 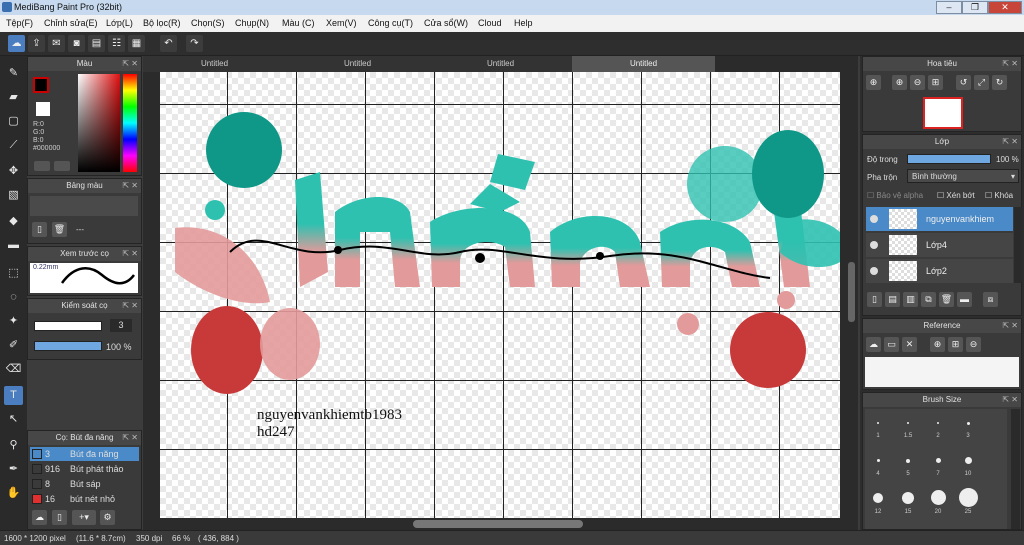 What do you see at coordinates (1005, 7) in the screenshot?
I see `close-button: ✕` at bounding box center [1005, 7].